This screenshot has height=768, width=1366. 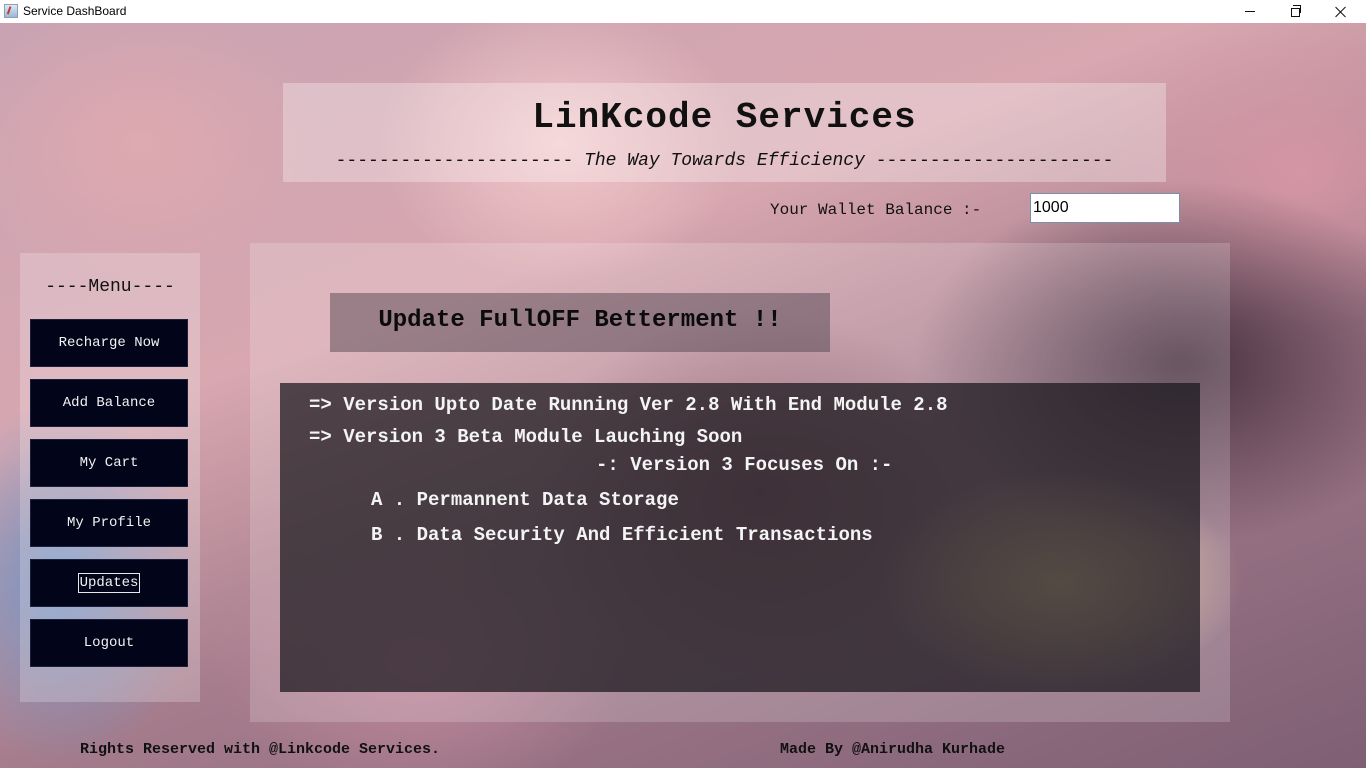 What do you see at coordinates (110, 287) in the screenshot?
I see `menu-title: ----Menu----` at bounding box center [110, 287].